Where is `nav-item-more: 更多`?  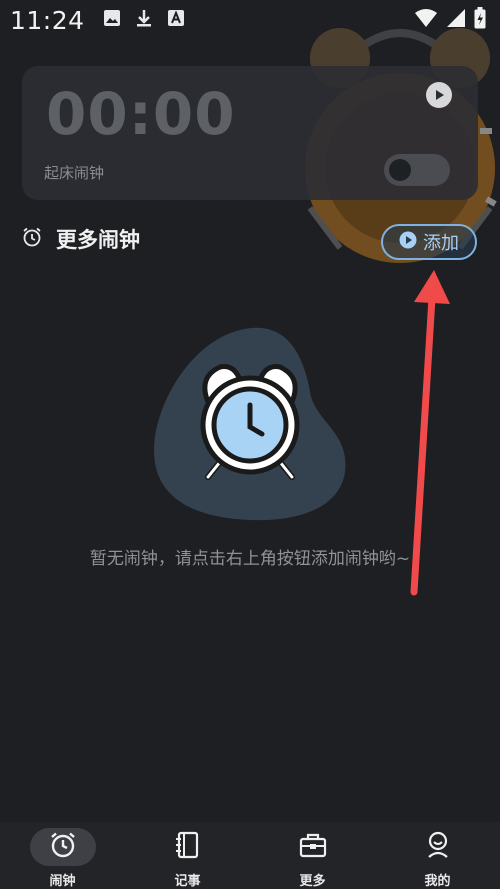 nav-item-more: 更多 is located at coordinates (312, 855).